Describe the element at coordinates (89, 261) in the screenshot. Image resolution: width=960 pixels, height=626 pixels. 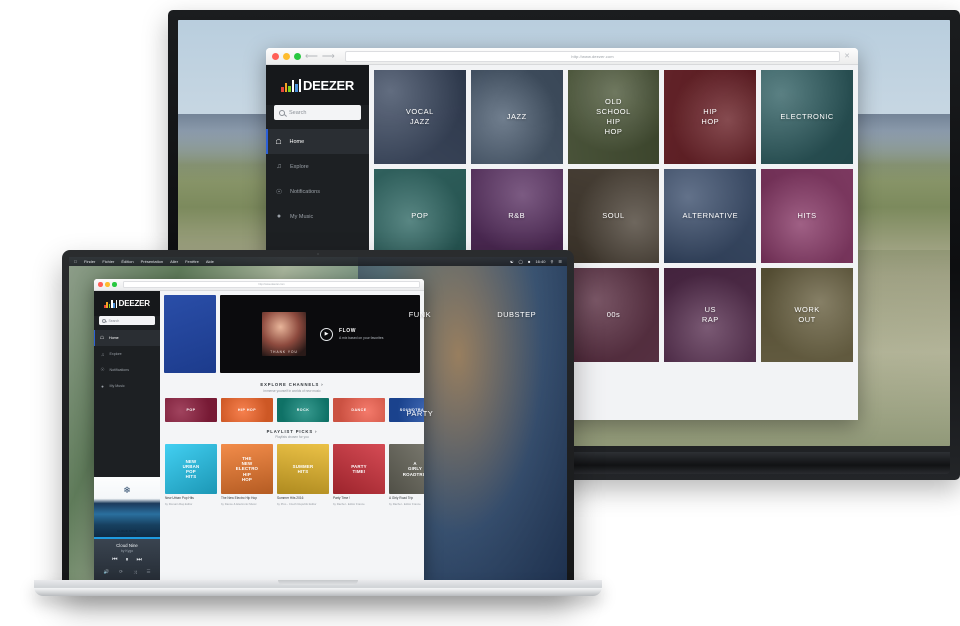
I see `menubar-item-finder: Finder` at that location.